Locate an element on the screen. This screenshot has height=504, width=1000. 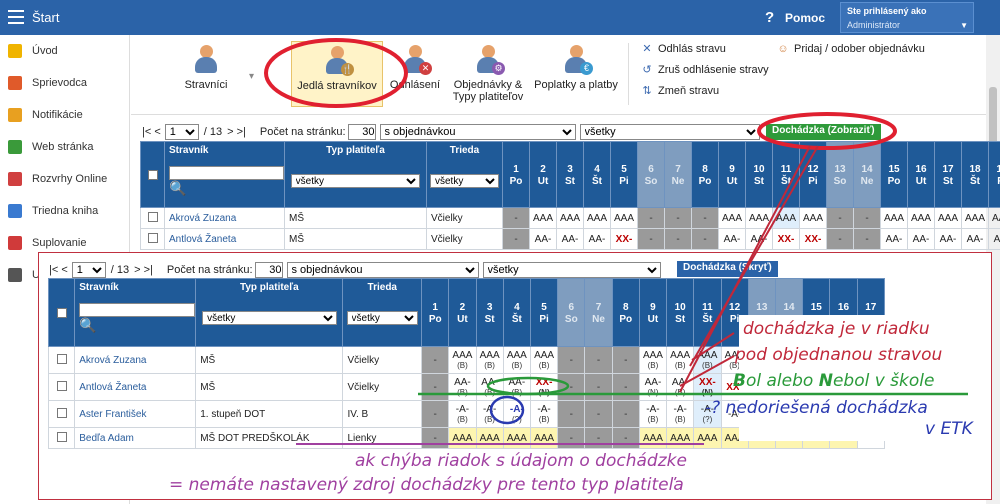
stravnik-name-link: Bedľa Adam is located at coordinates (135, 438).